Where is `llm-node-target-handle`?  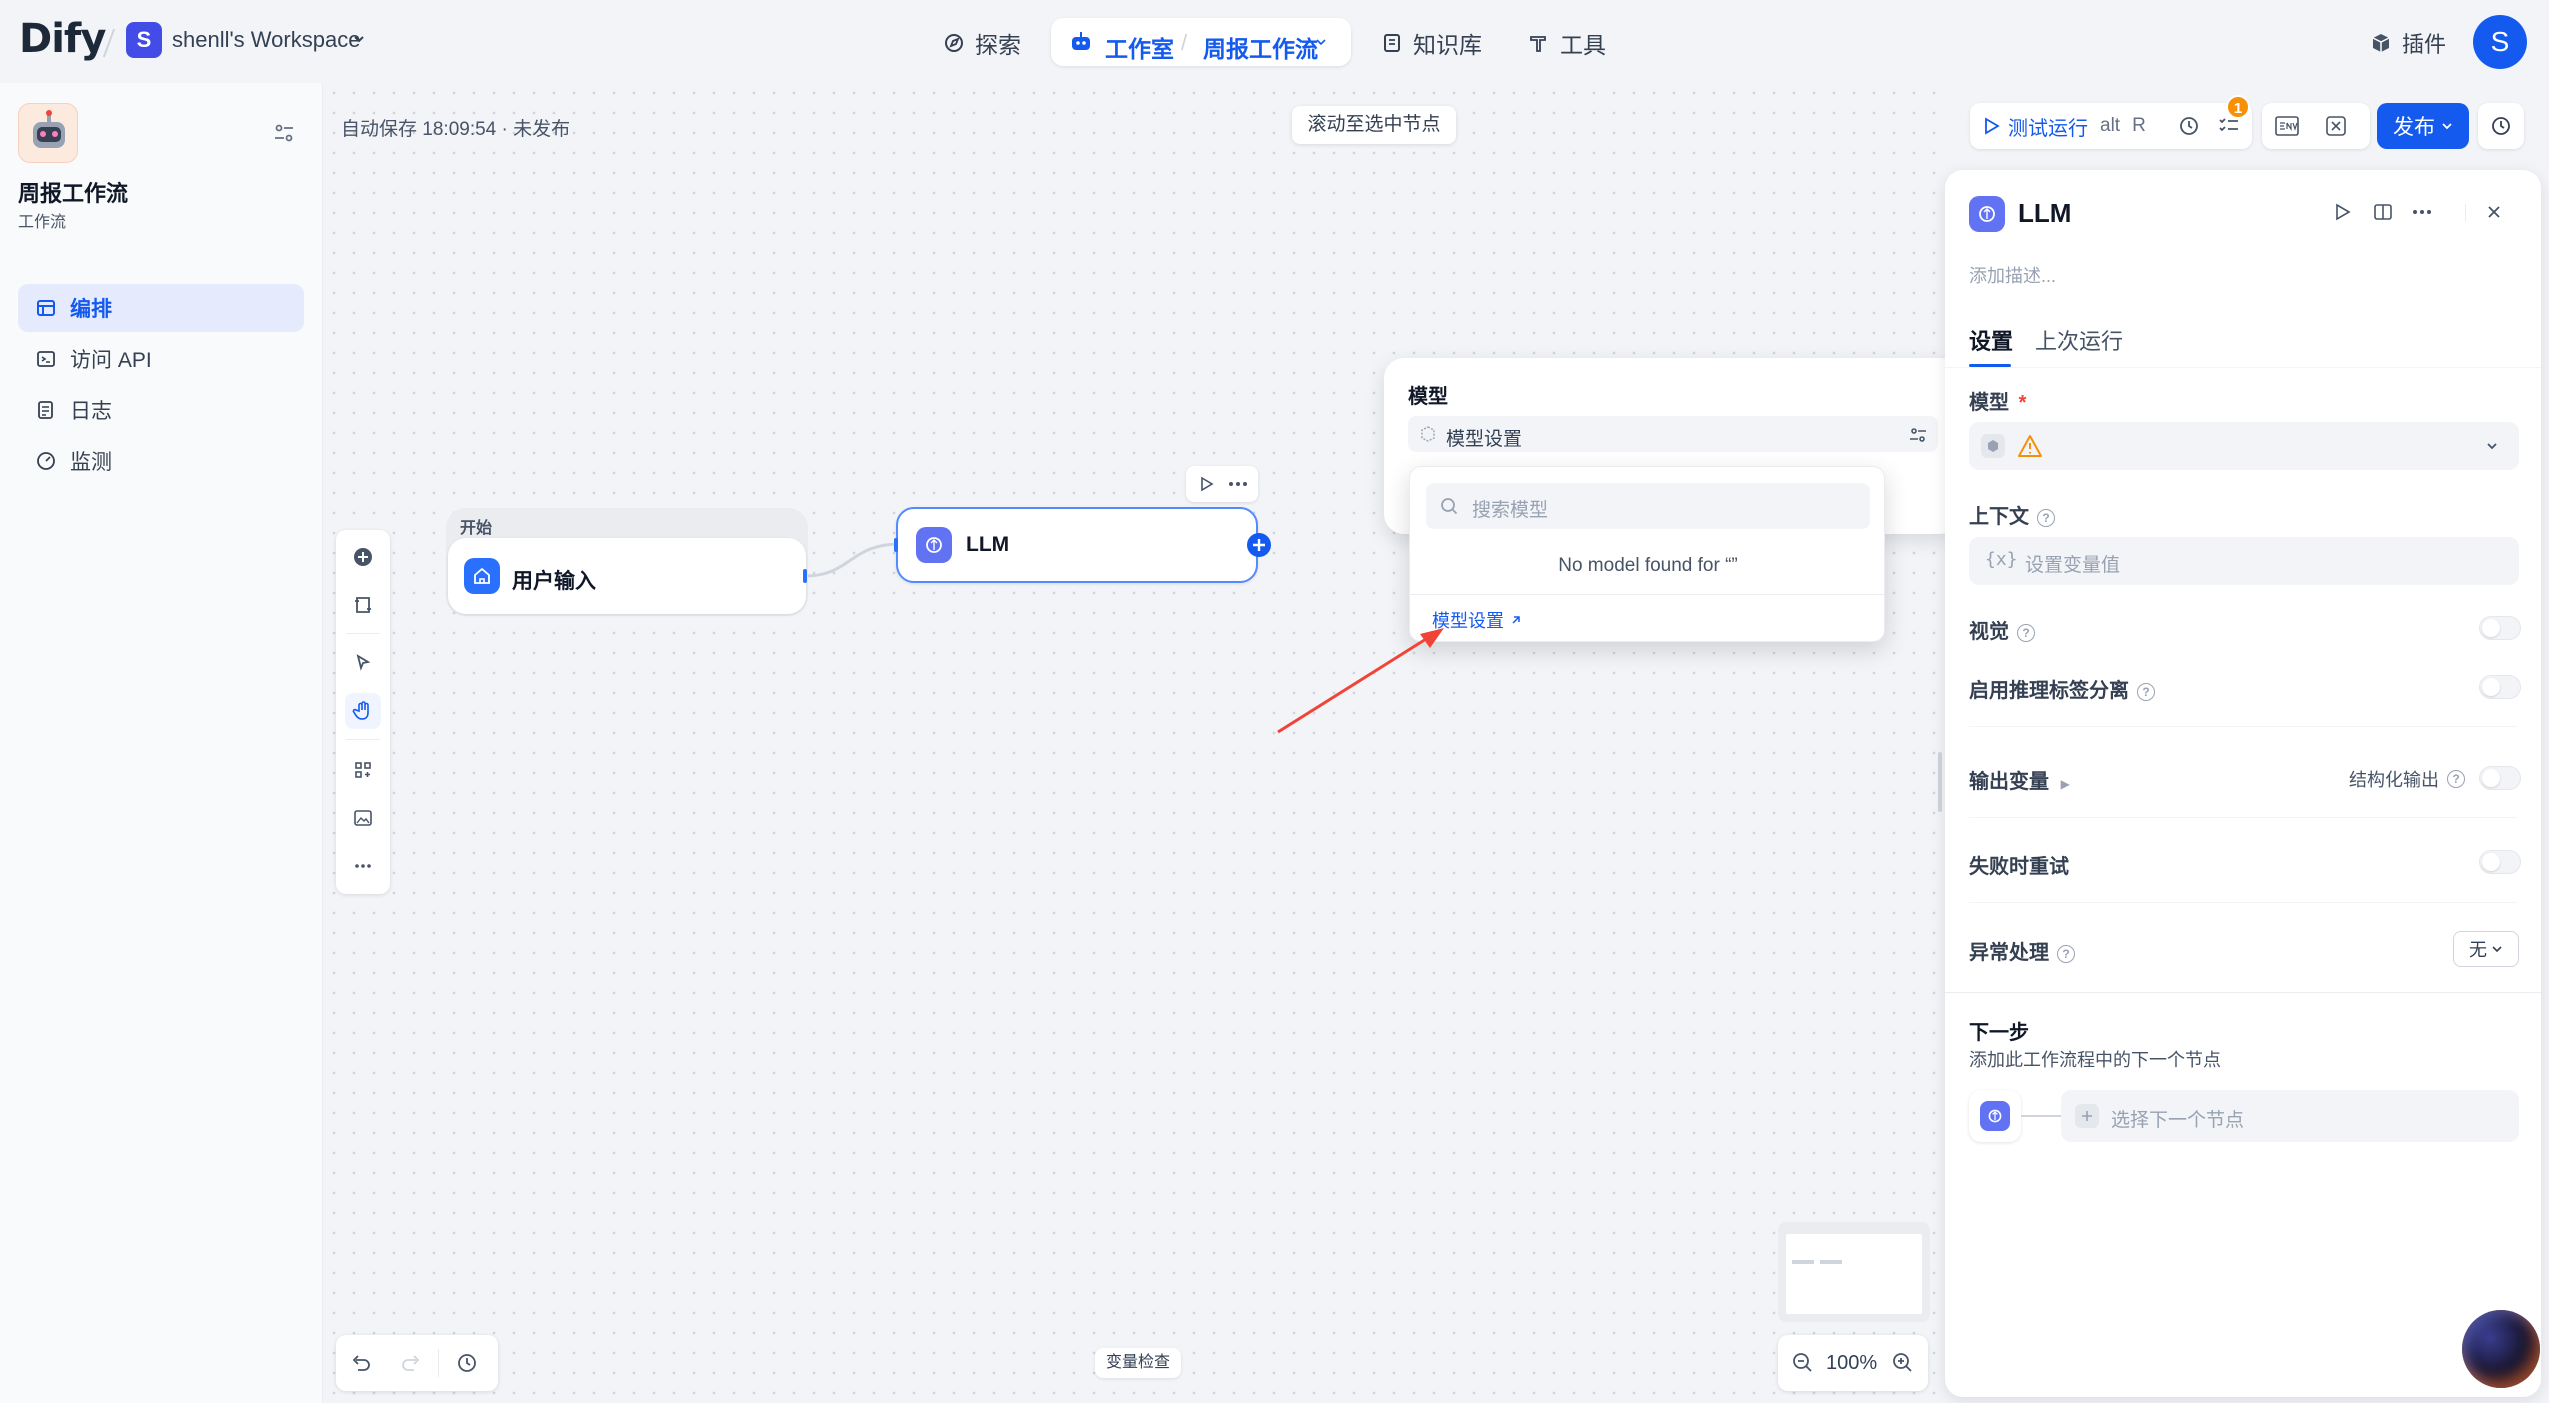
llm-node-target-handle is located at coordinates (896, 545).